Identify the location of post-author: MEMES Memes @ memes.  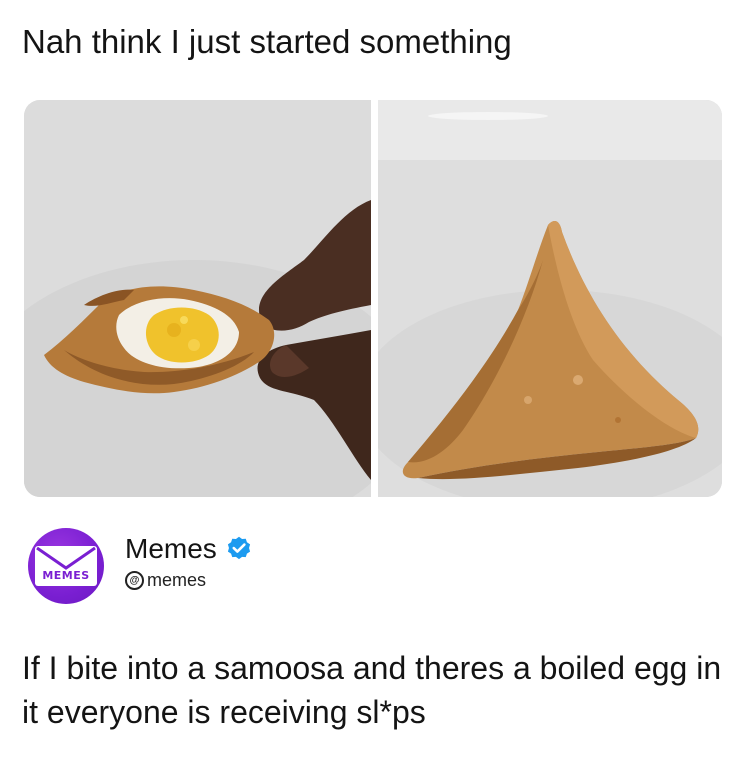
(374, 571).